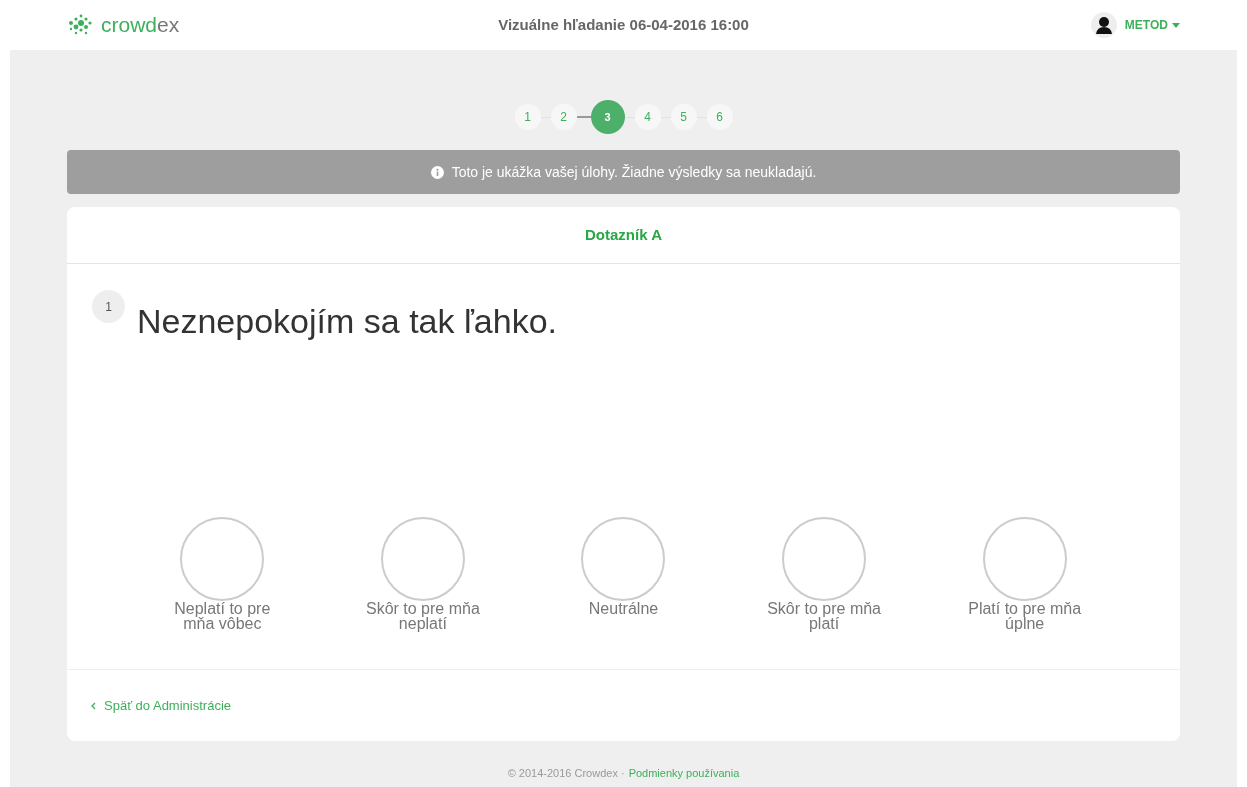  I want to click on page-title: Vizuálne hľadanie 06-04-2016 16:00, so click(623, 24).